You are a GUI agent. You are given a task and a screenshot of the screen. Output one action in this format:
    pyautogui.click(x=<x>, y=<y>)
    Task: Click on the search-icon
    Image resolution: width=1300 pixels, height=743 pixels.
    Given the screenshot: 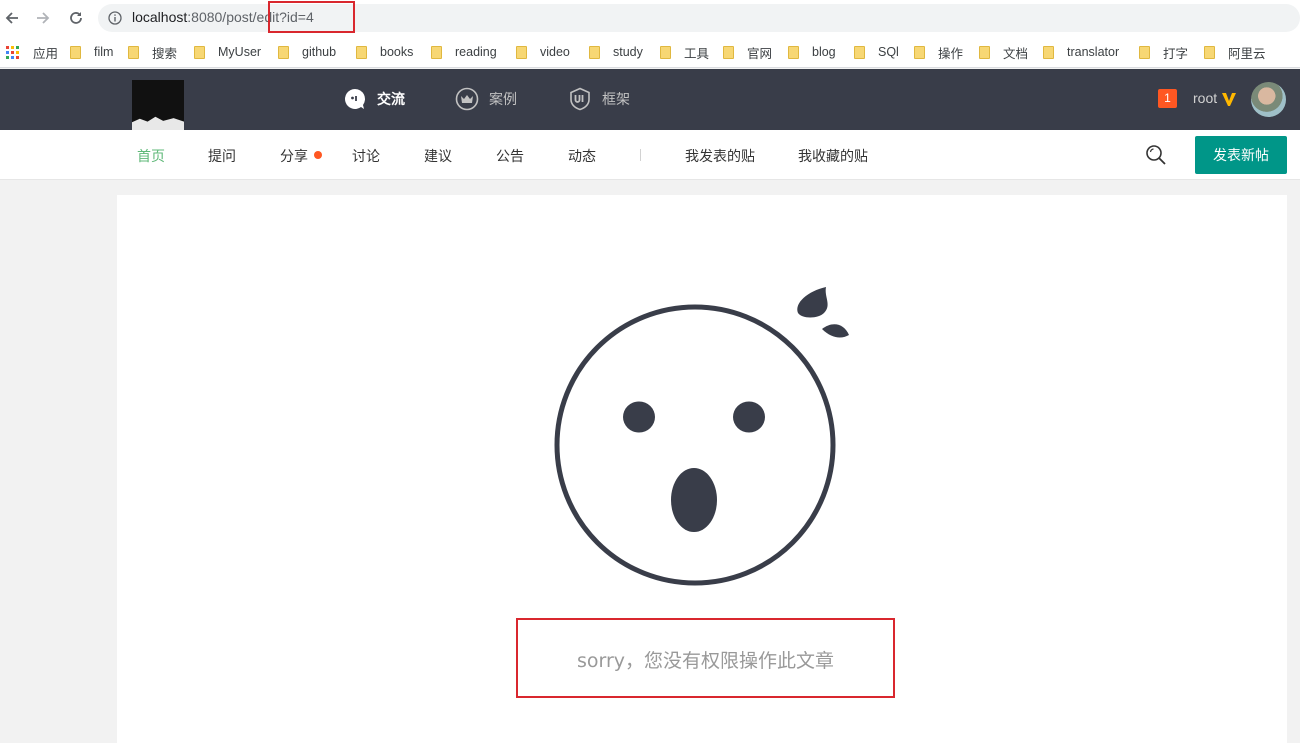 What is the action you would take?
    pyautogui.click(x=1156, y=155)
    